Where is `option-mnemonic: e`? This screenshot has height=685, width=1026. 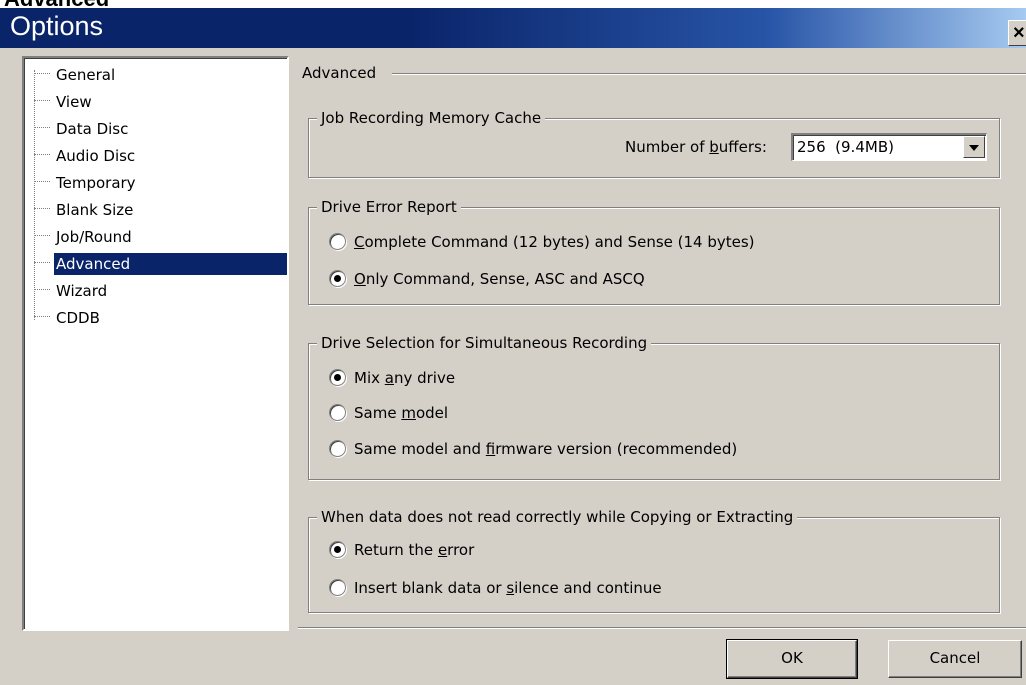
option-mnemonic: e is located at coordinates (442, 550).